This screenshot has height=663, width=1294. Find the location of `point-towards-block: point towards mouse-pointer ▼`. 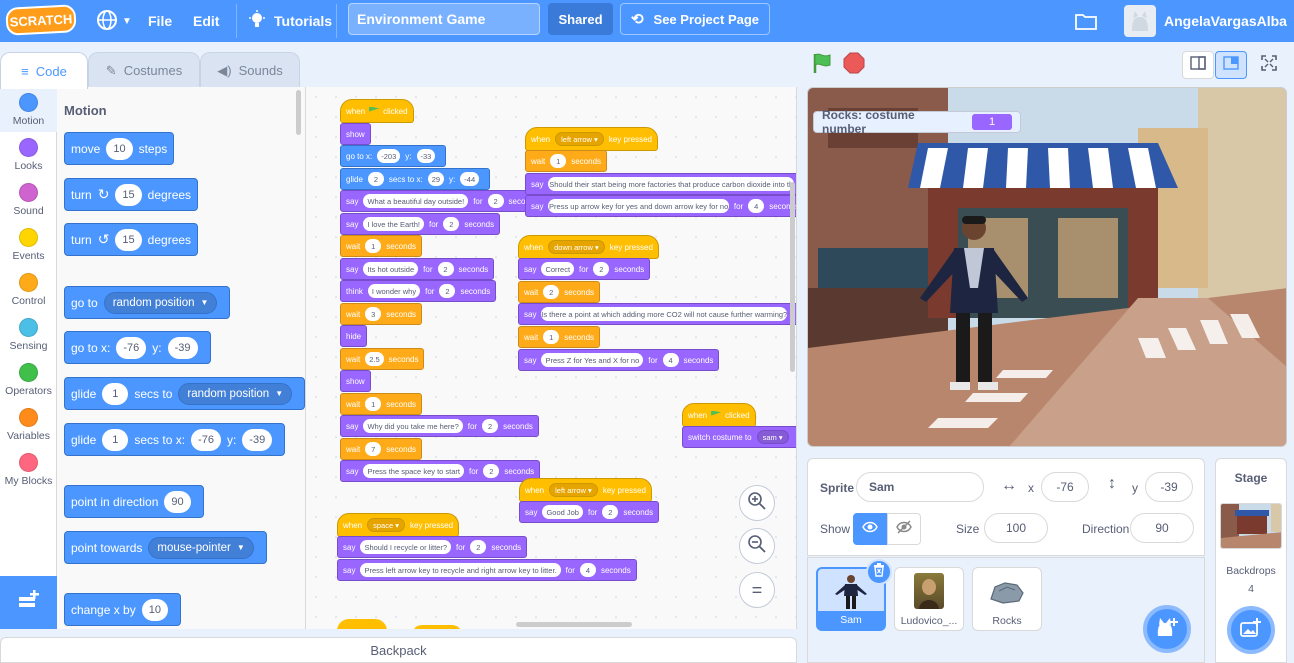

point-towards-block: point towards mouse-pointer ▼ is located at coordinates (165, 547).